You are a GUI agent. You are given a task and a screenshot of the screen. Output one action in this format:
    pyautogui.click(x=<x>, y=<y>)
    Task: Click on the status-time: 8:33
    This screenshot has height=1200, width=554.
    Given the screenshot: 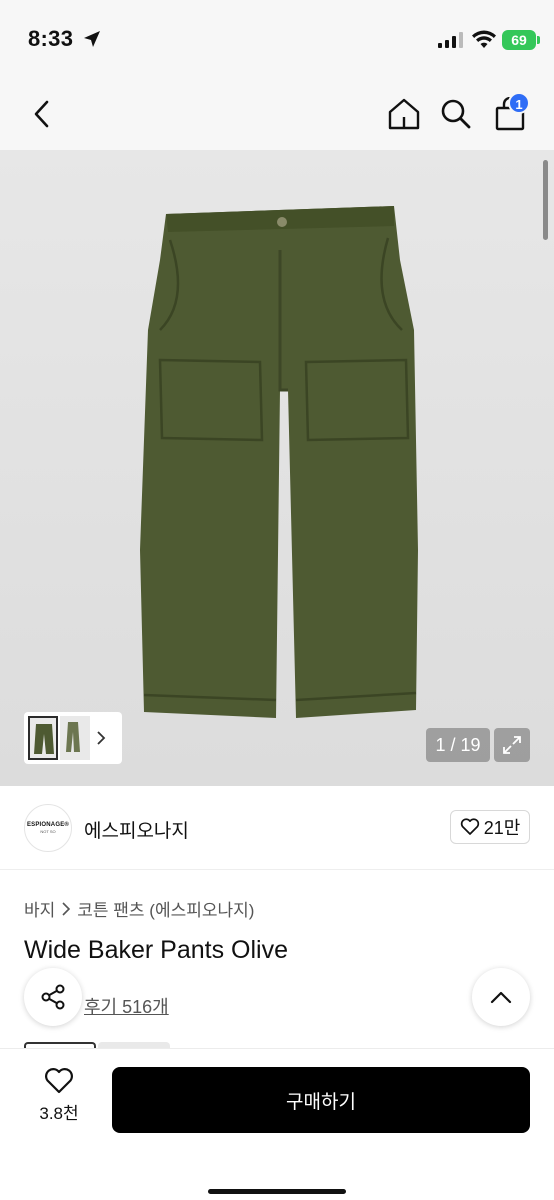 What is the action you would take?
    pyautogui.click(x=51, y=38)
    